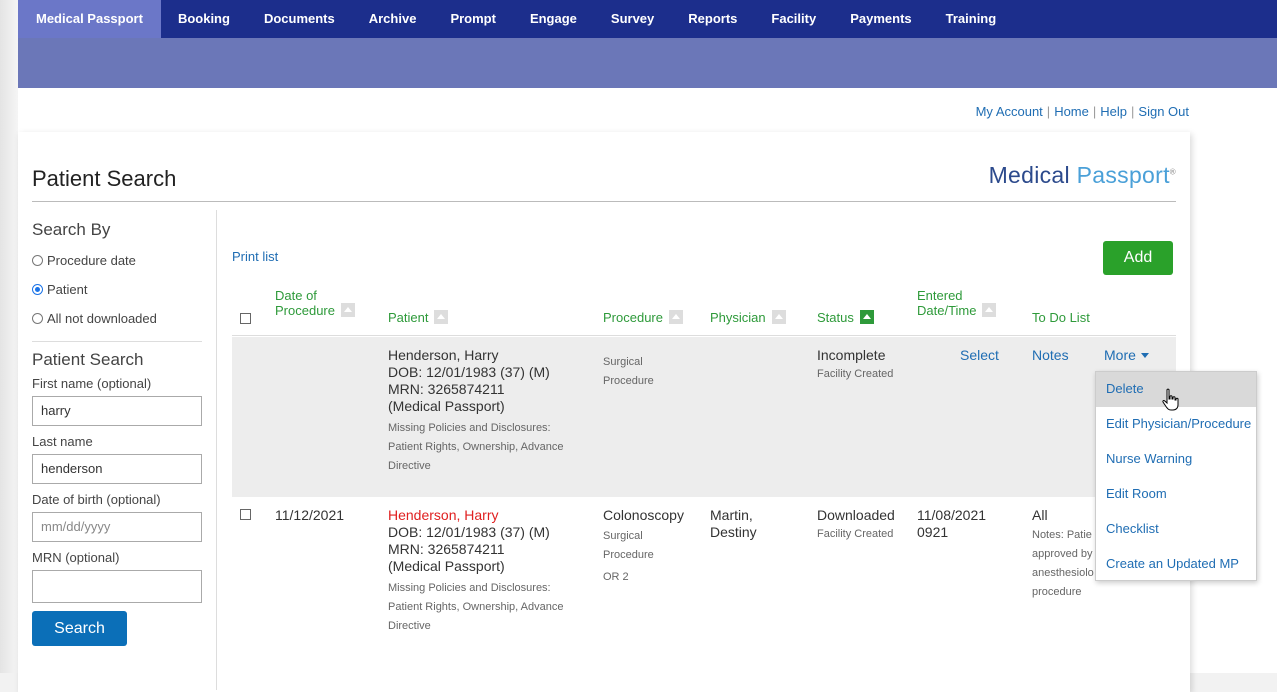 The image size is (1277, 692). I want to click on procedure-cell: Colonoscopy Surgical Procedure OR 2, so click(643, 545).